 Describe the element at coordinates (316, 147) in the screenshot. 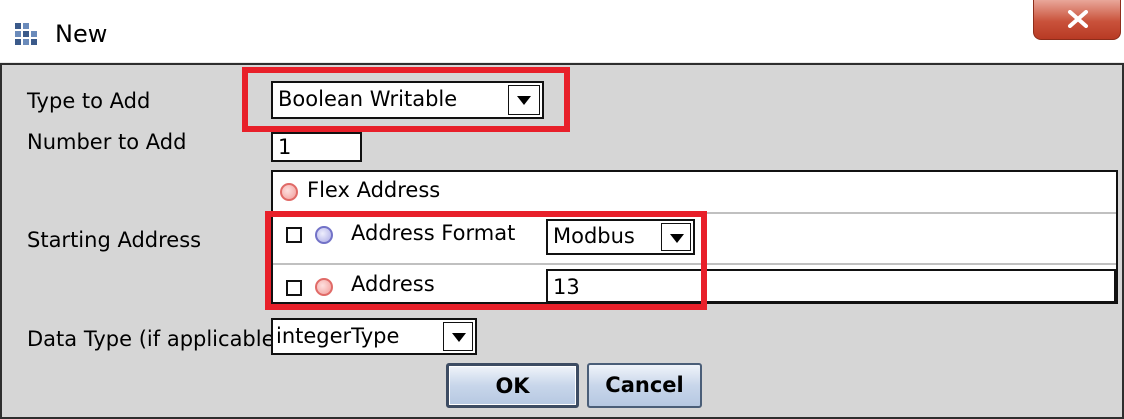

I see `number-to-add-input: 1` at that location.